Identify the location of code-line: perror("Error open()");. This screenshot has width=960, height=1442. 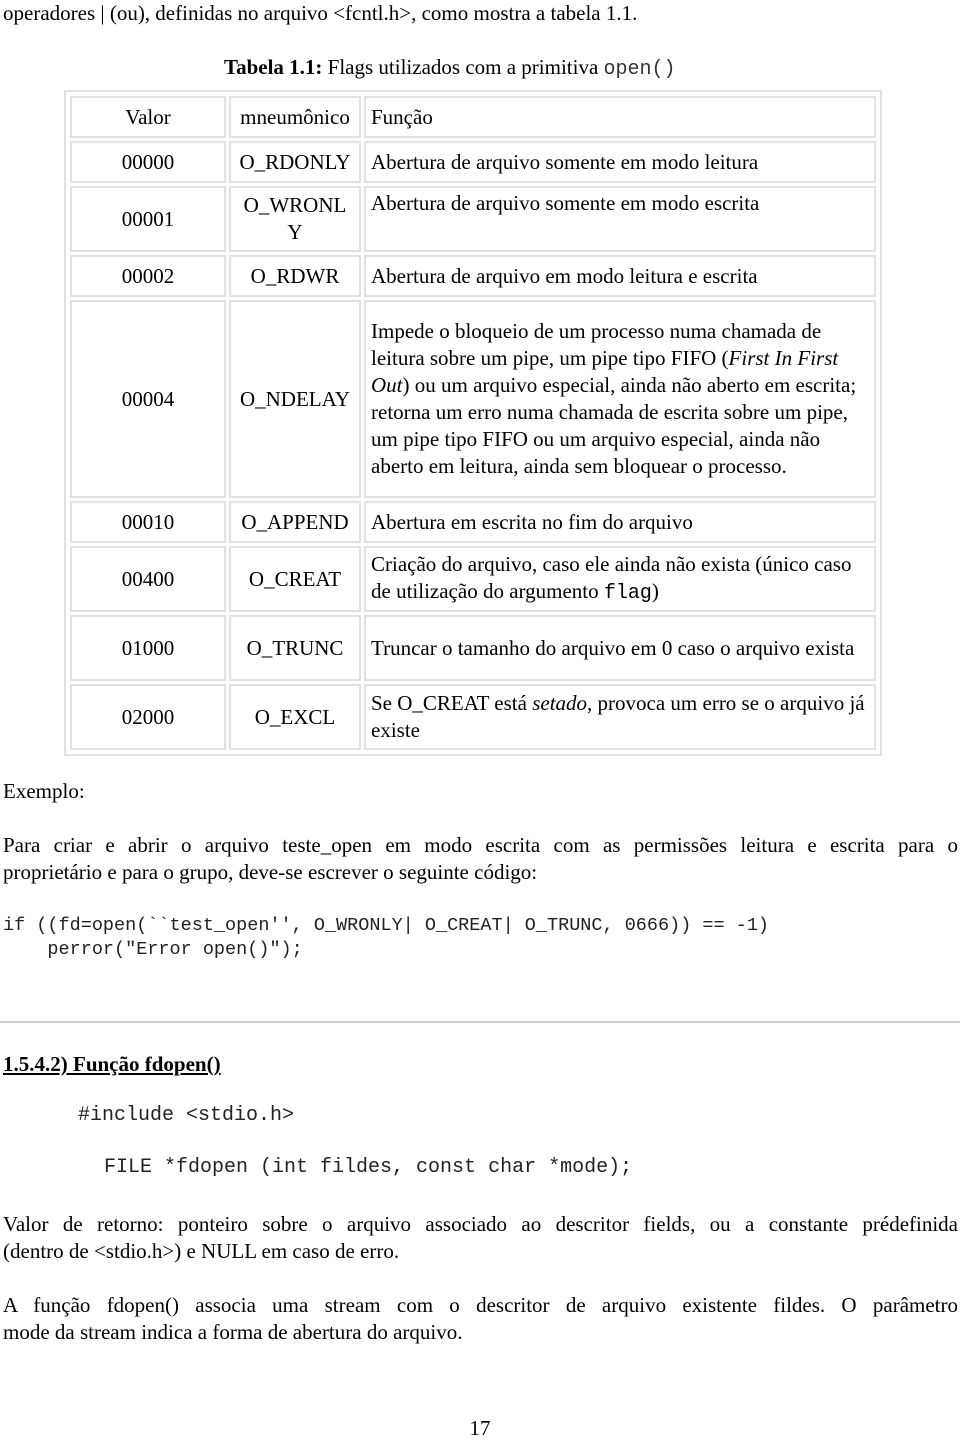
(153, 949).